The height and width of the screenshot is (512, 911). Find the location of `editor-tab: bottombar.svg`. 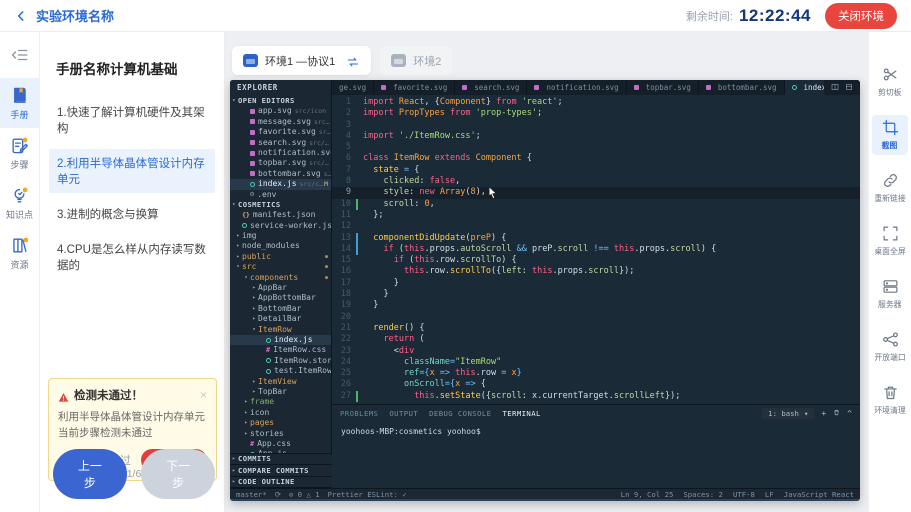

editor-tab: bottombar.svg is located at coordinates (742, 87).